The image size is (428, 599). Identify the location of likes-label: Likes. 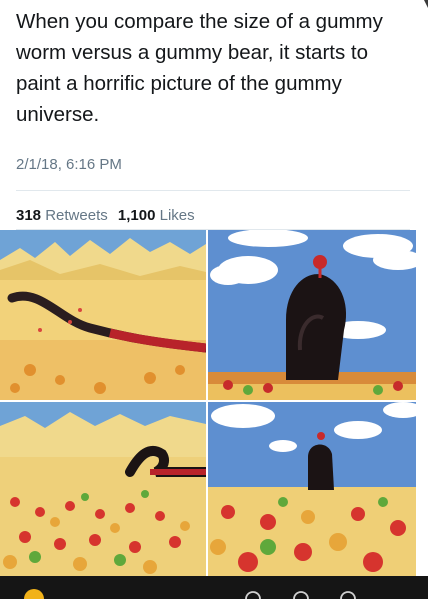
(177, 215).